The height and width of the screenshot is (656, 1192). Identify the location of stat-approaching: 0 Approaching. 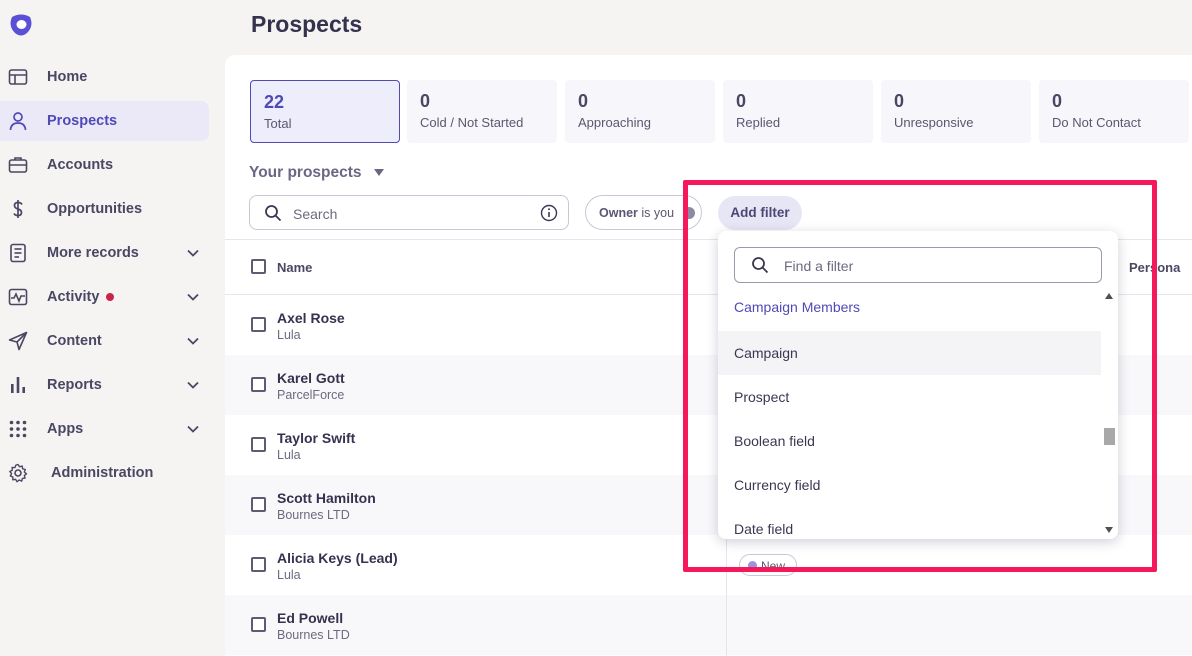
(640, 111).